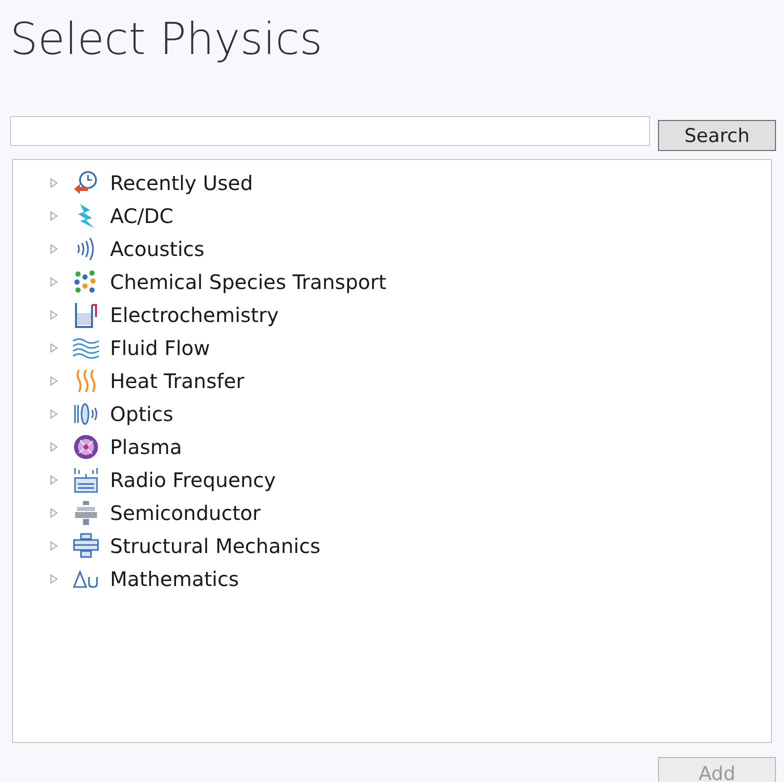  Describe the element at coordinates (86, 546) in the screenshot. I see `beam-icon` at that location.